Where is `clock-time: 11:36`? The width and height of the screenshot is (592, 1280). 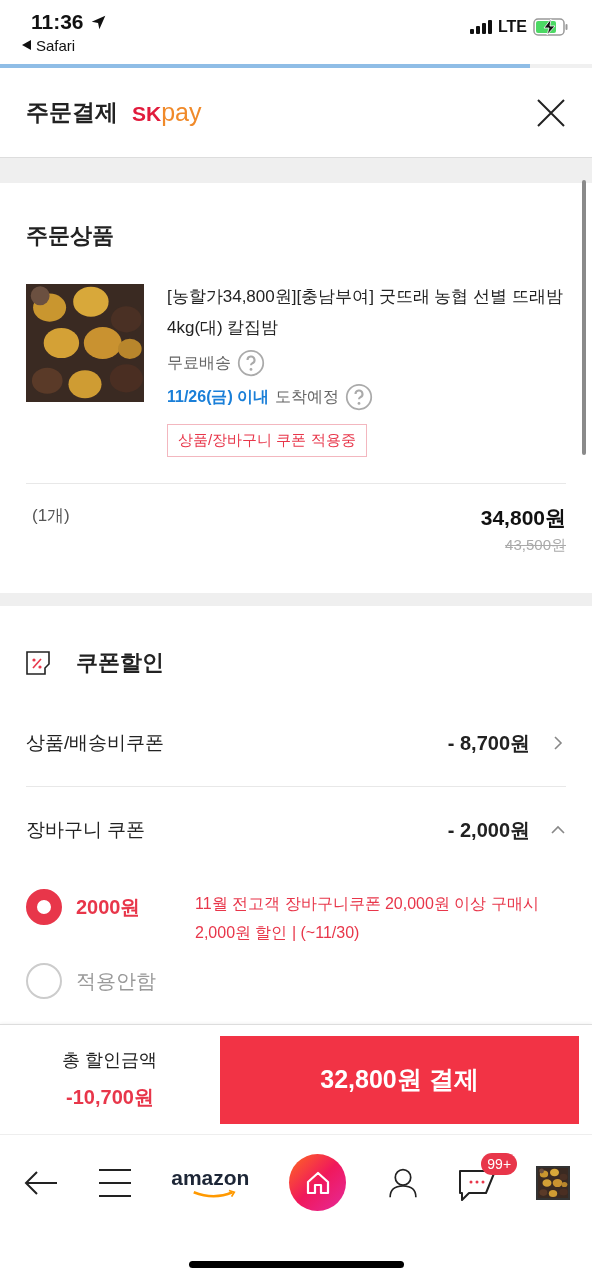
clock-time: 11:36 is located at coordinates (57, 22).